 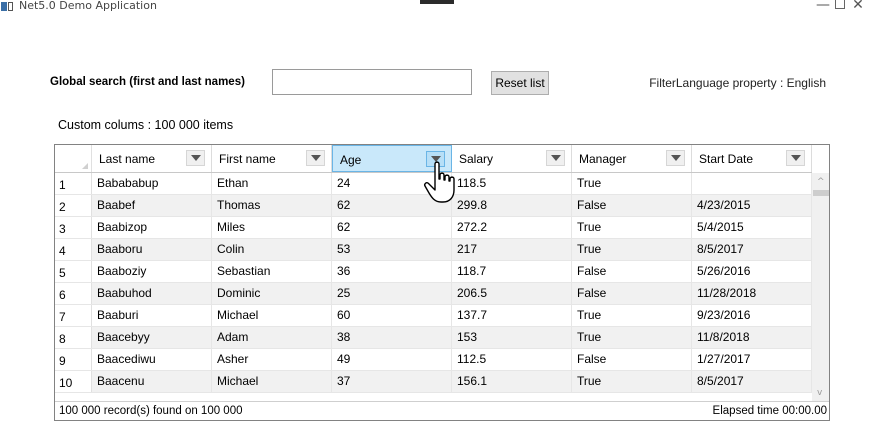 What do you see at coordinates (152, 359) in the screenshot?
I see `cell-last-name: Baacediwu` at bounding box center [152, 359].